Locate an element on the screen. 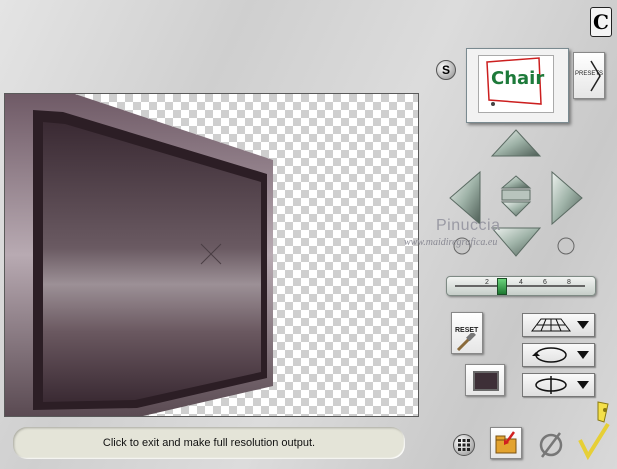  frame-color-swatch is located at coordinates (486, 381).